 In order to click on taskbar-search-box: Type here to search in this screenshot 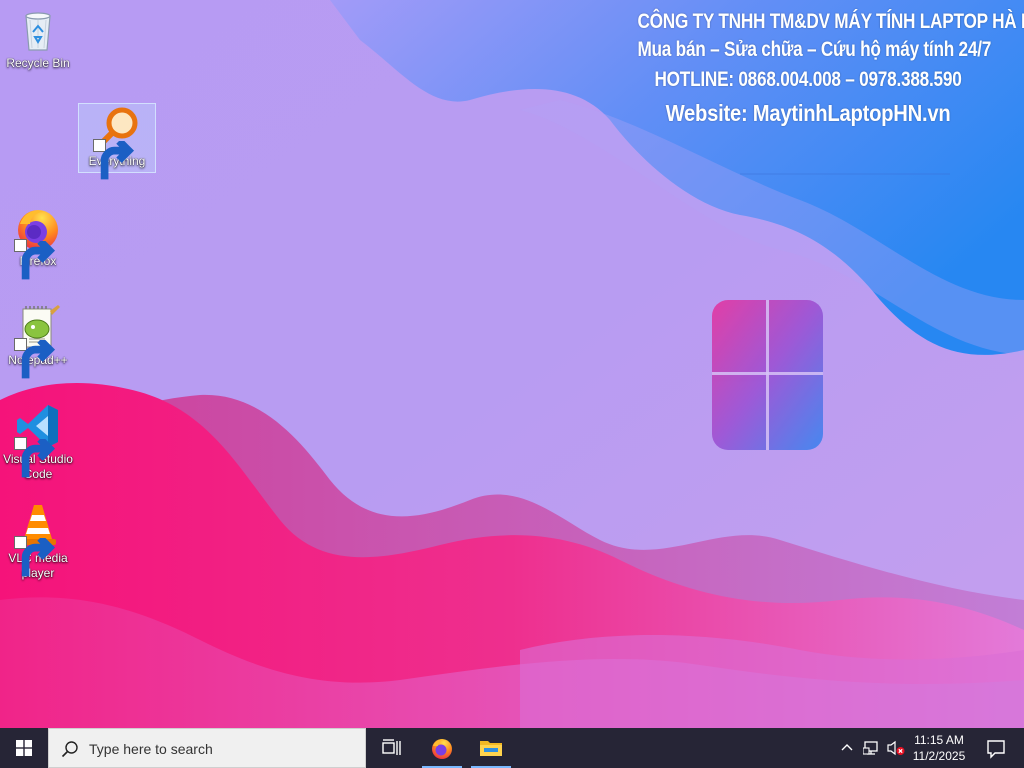, I will do `click(207, 748)`.